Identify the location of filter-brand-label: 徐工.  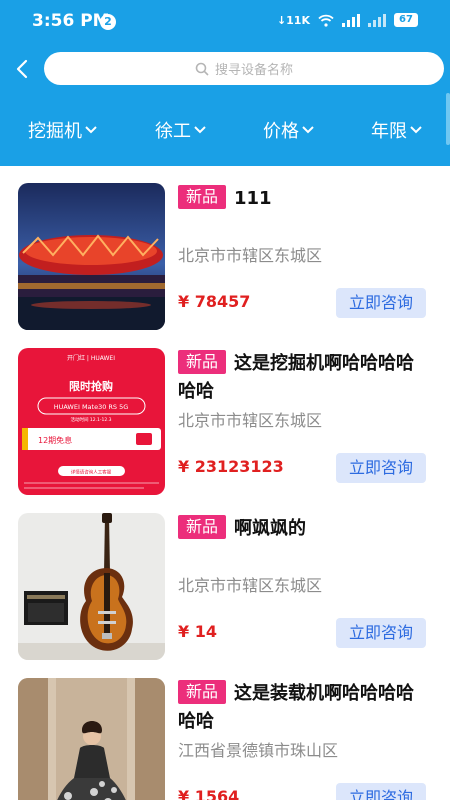
(173, 131).